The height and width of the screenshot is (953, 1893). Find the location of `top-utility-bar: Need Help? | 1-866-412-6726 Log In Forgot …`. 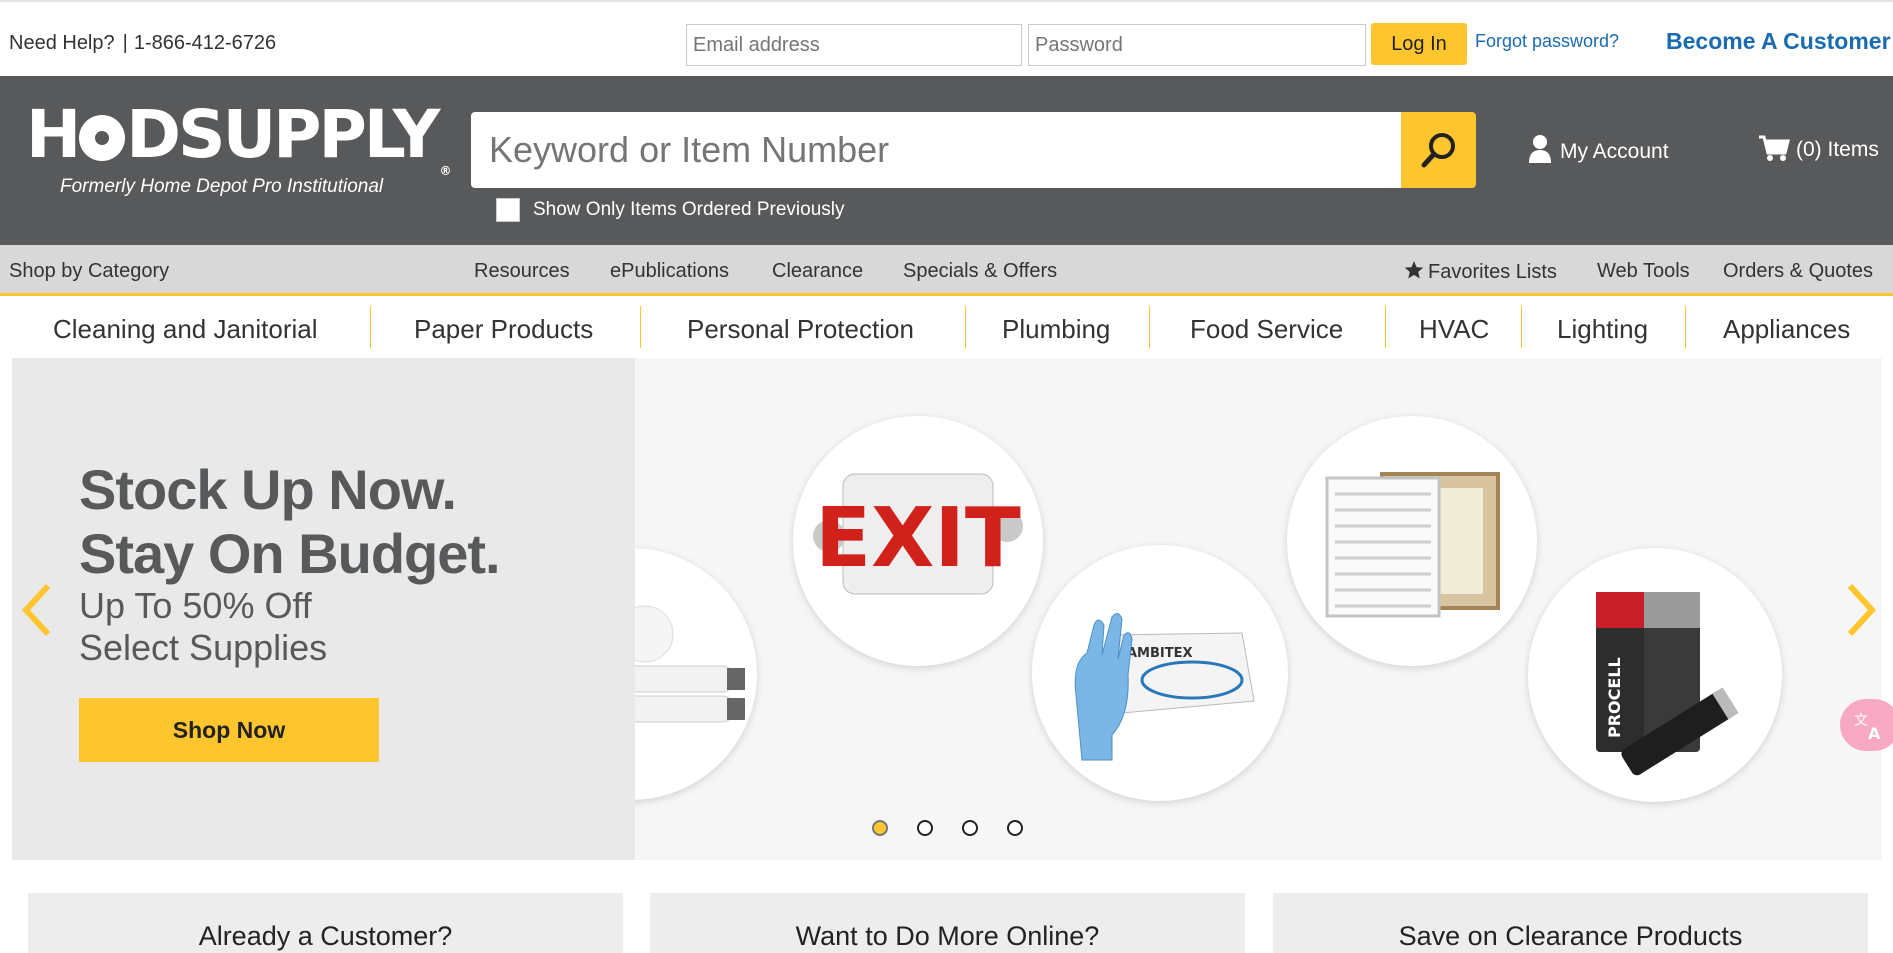

top-utility-bar: Need Help? | 1-866-412-6726 Log In Forgot … is located at coordinates (946, 38).